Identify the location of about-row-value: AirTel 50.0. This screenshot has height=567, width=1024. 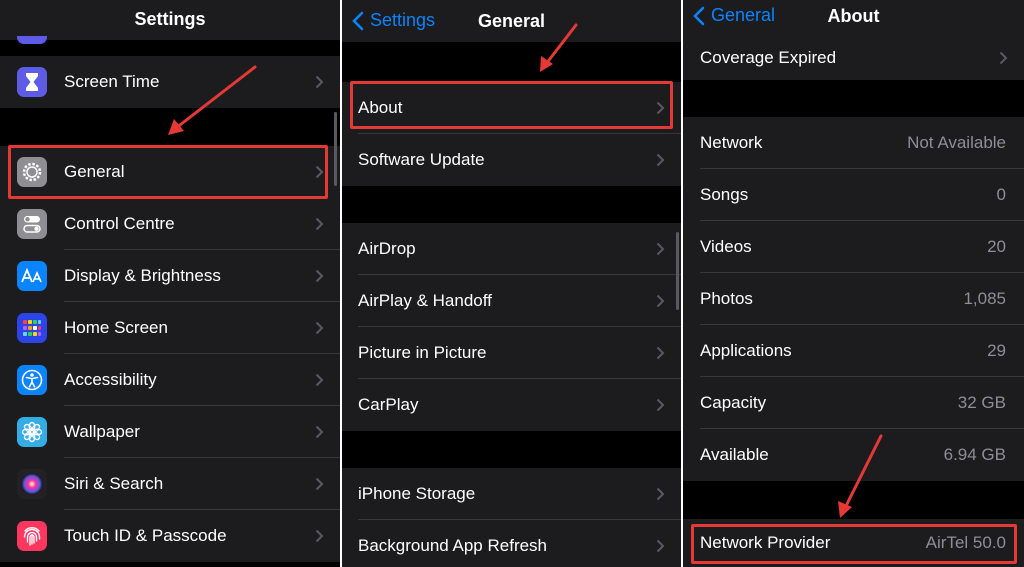
(965, 542).